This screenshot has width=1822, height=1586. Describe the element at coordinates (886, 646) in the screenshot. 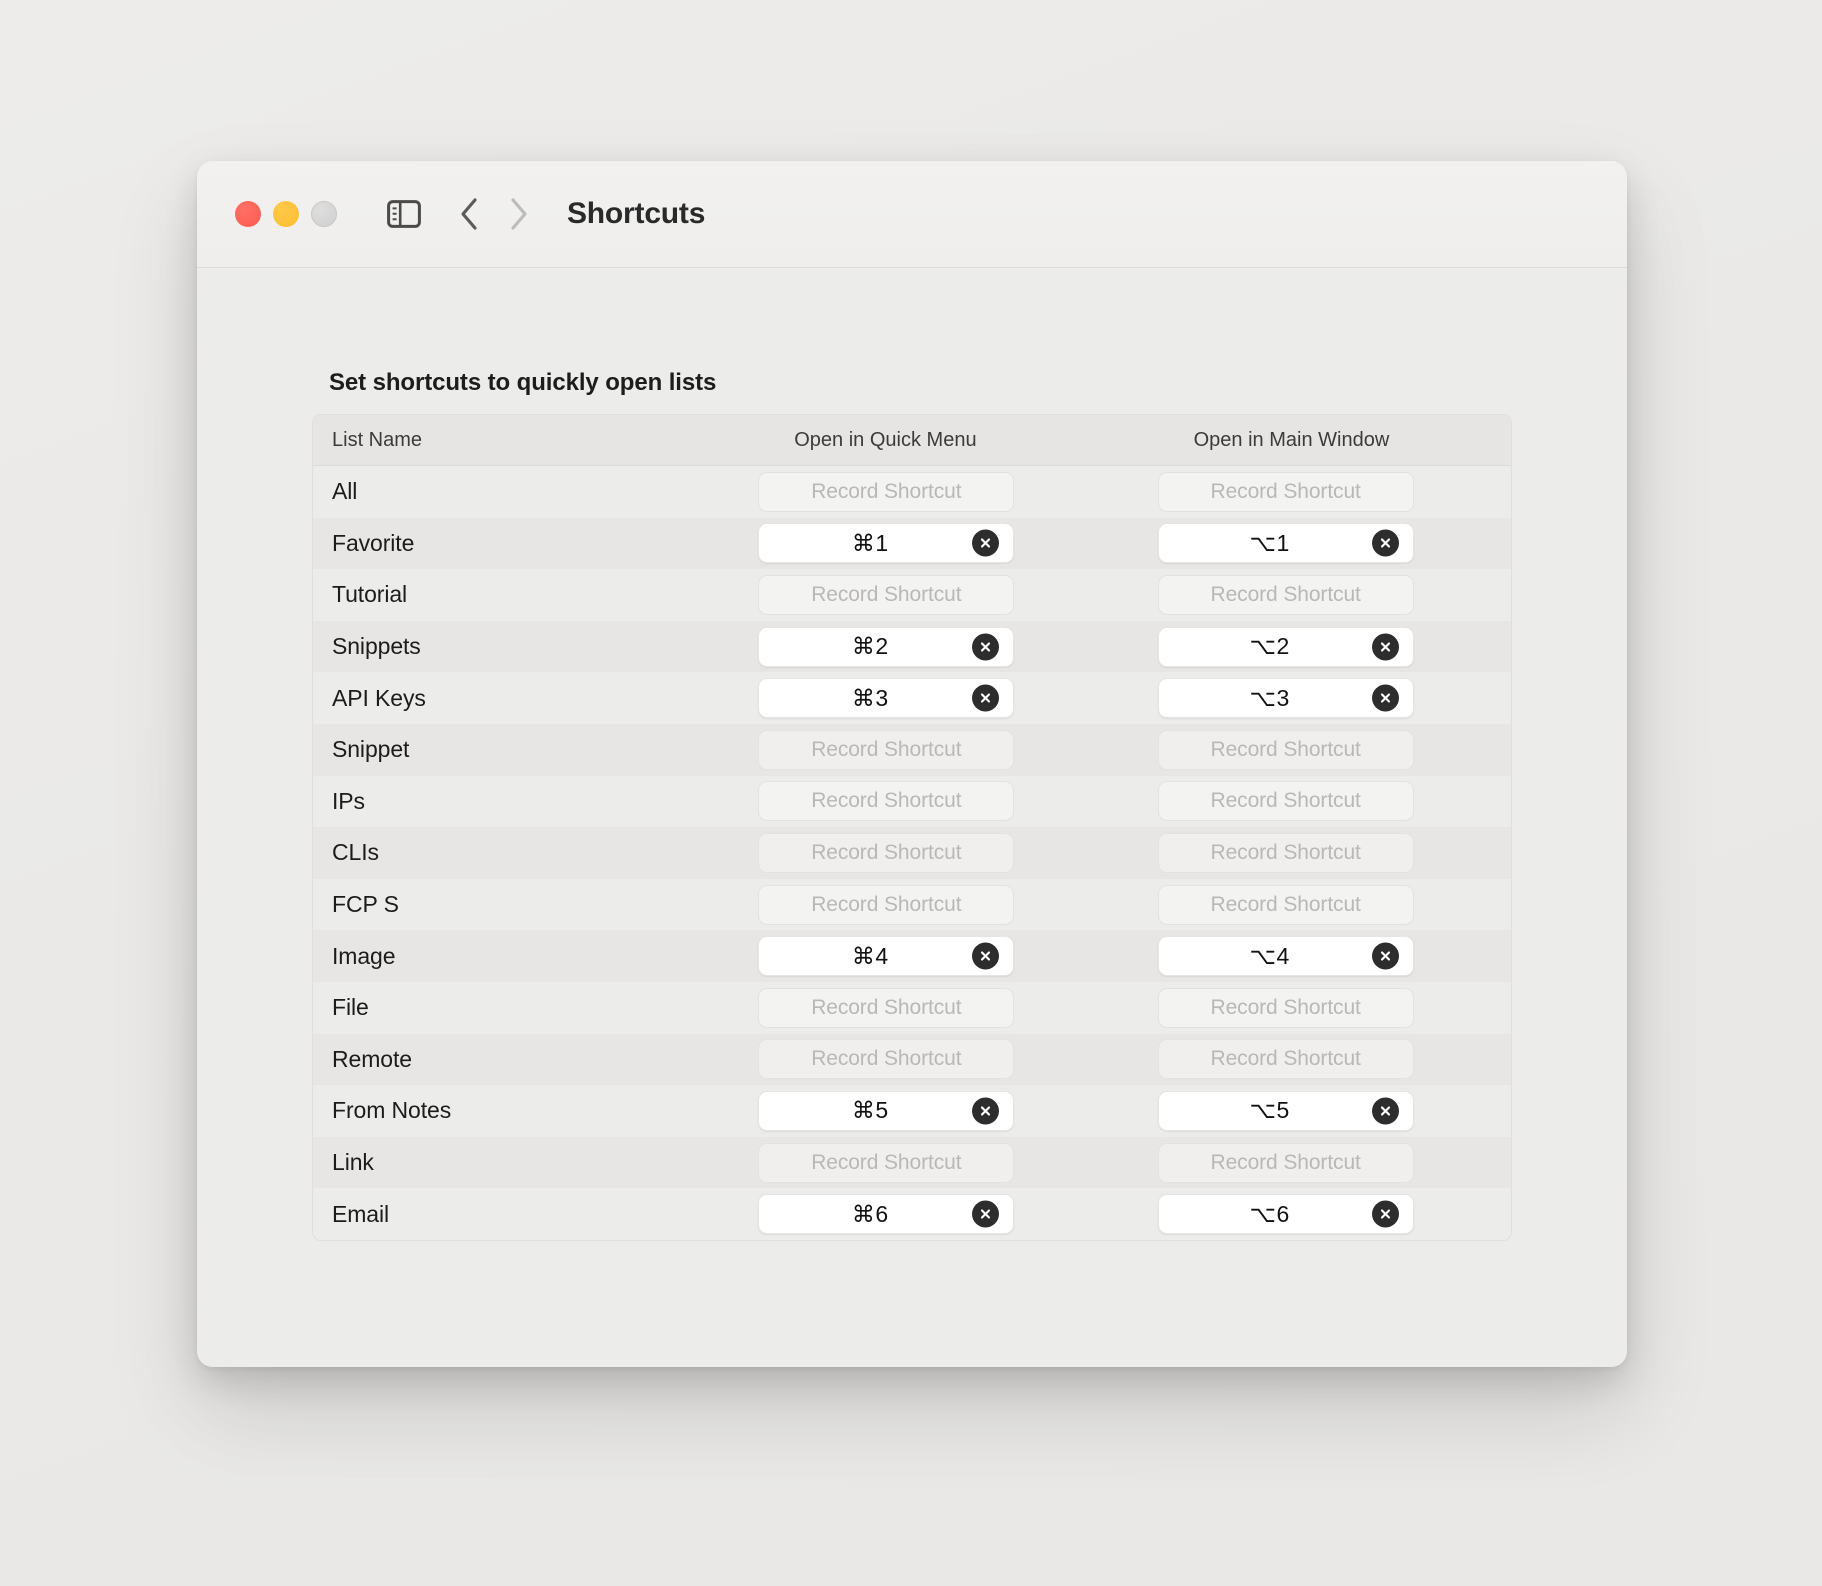

I see `shortcut-field: ⌘2` at that location.